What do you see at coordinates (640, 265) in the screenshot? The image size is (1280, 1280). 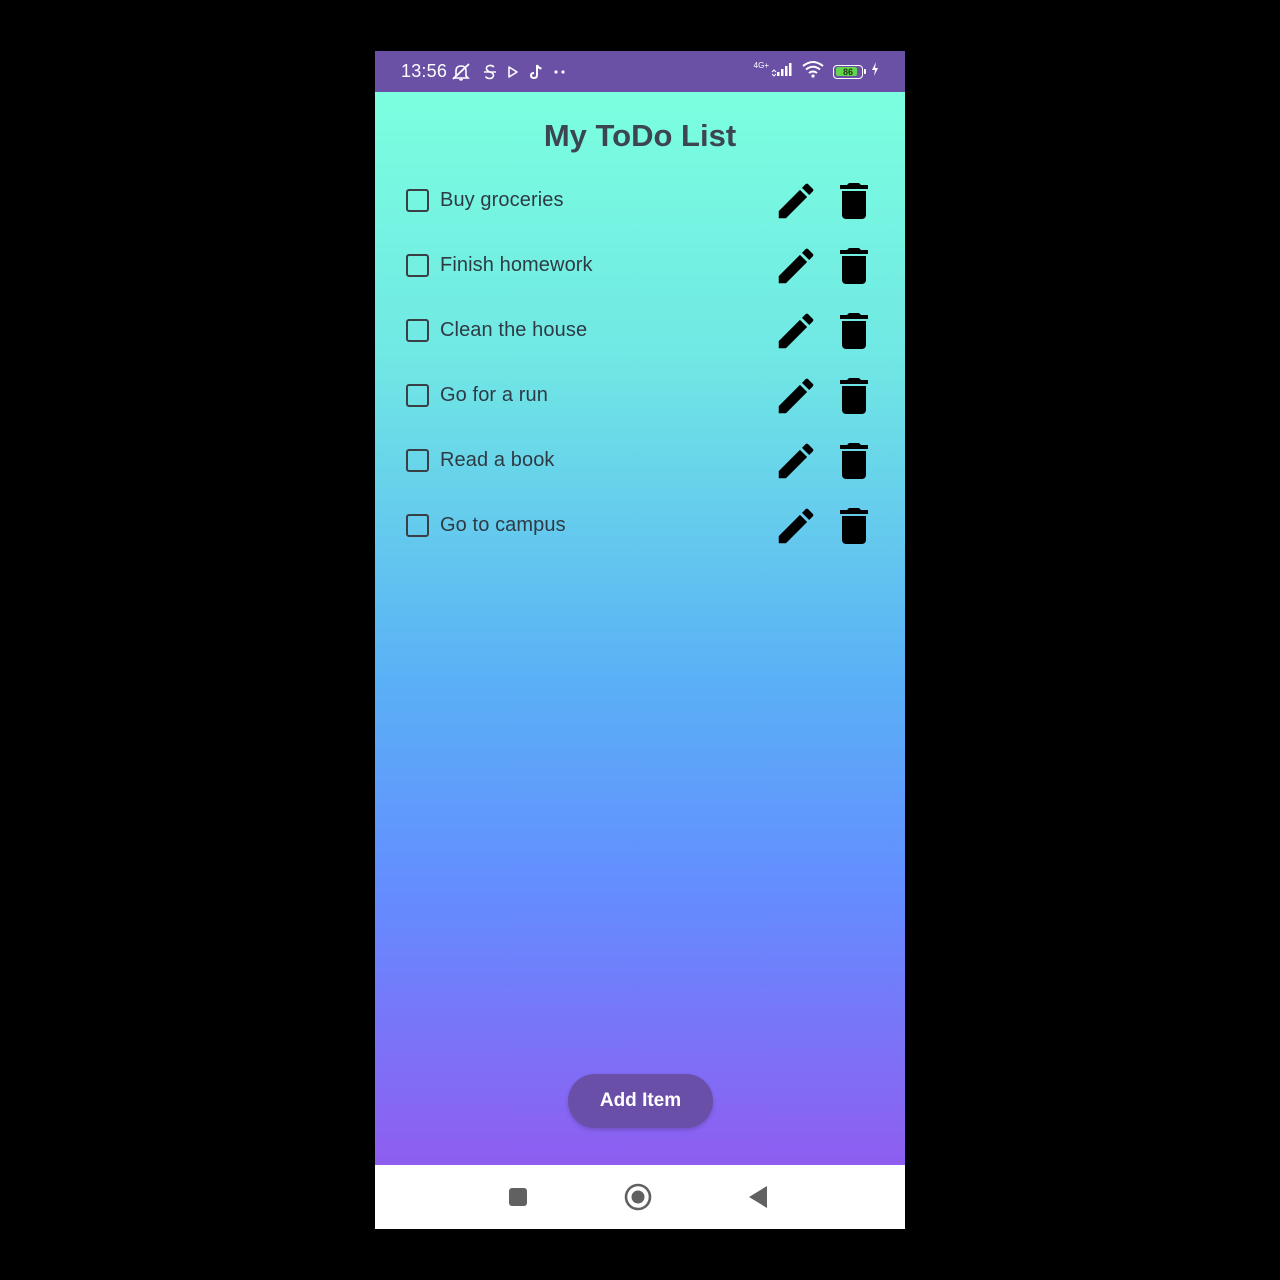 I see `todo-item: Finish homework` at bounding box center [640, 265].